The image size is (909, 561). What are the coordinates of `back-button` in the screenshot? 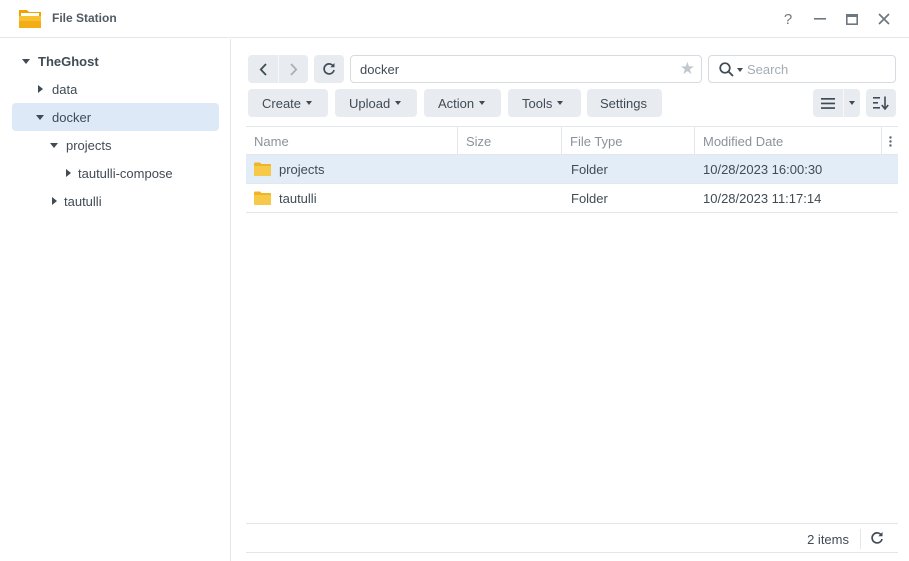 It's located at (263, 69).